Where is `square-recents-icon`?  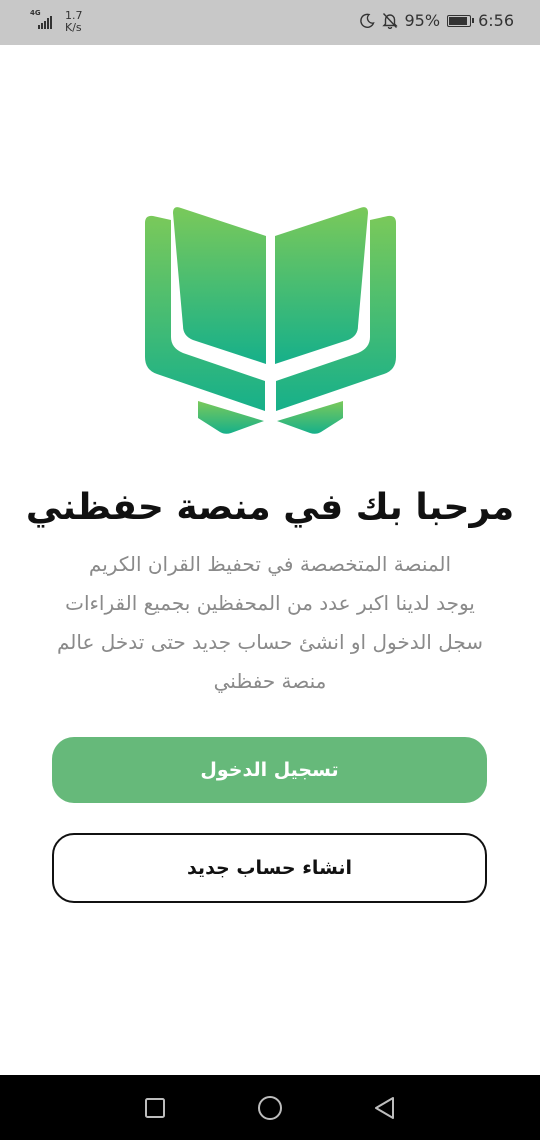
square-recents-icon is located at coordinates (155, 1108).